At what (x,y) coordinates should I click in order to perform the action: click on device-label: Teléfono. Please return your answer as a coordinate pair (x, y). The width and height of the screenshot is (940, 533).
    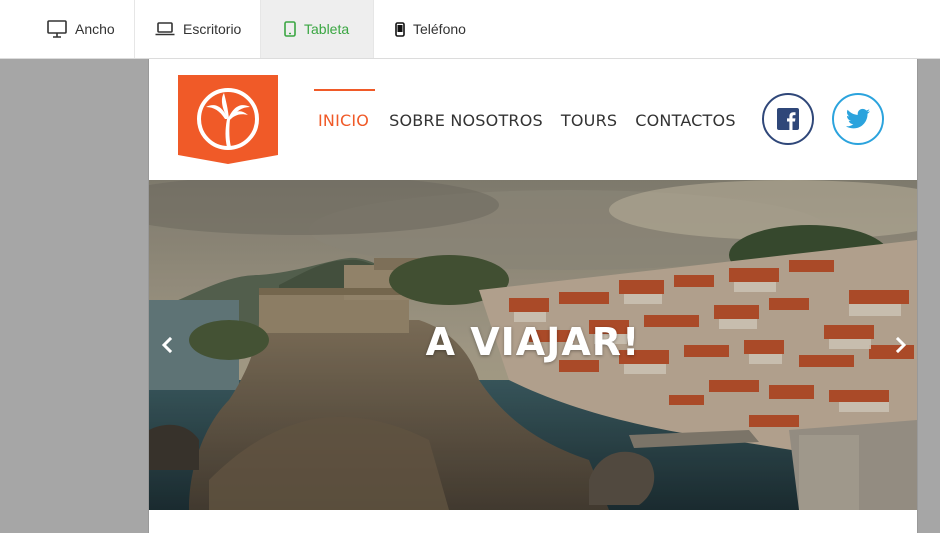
    Looking at the image, I should click on (439, 29).